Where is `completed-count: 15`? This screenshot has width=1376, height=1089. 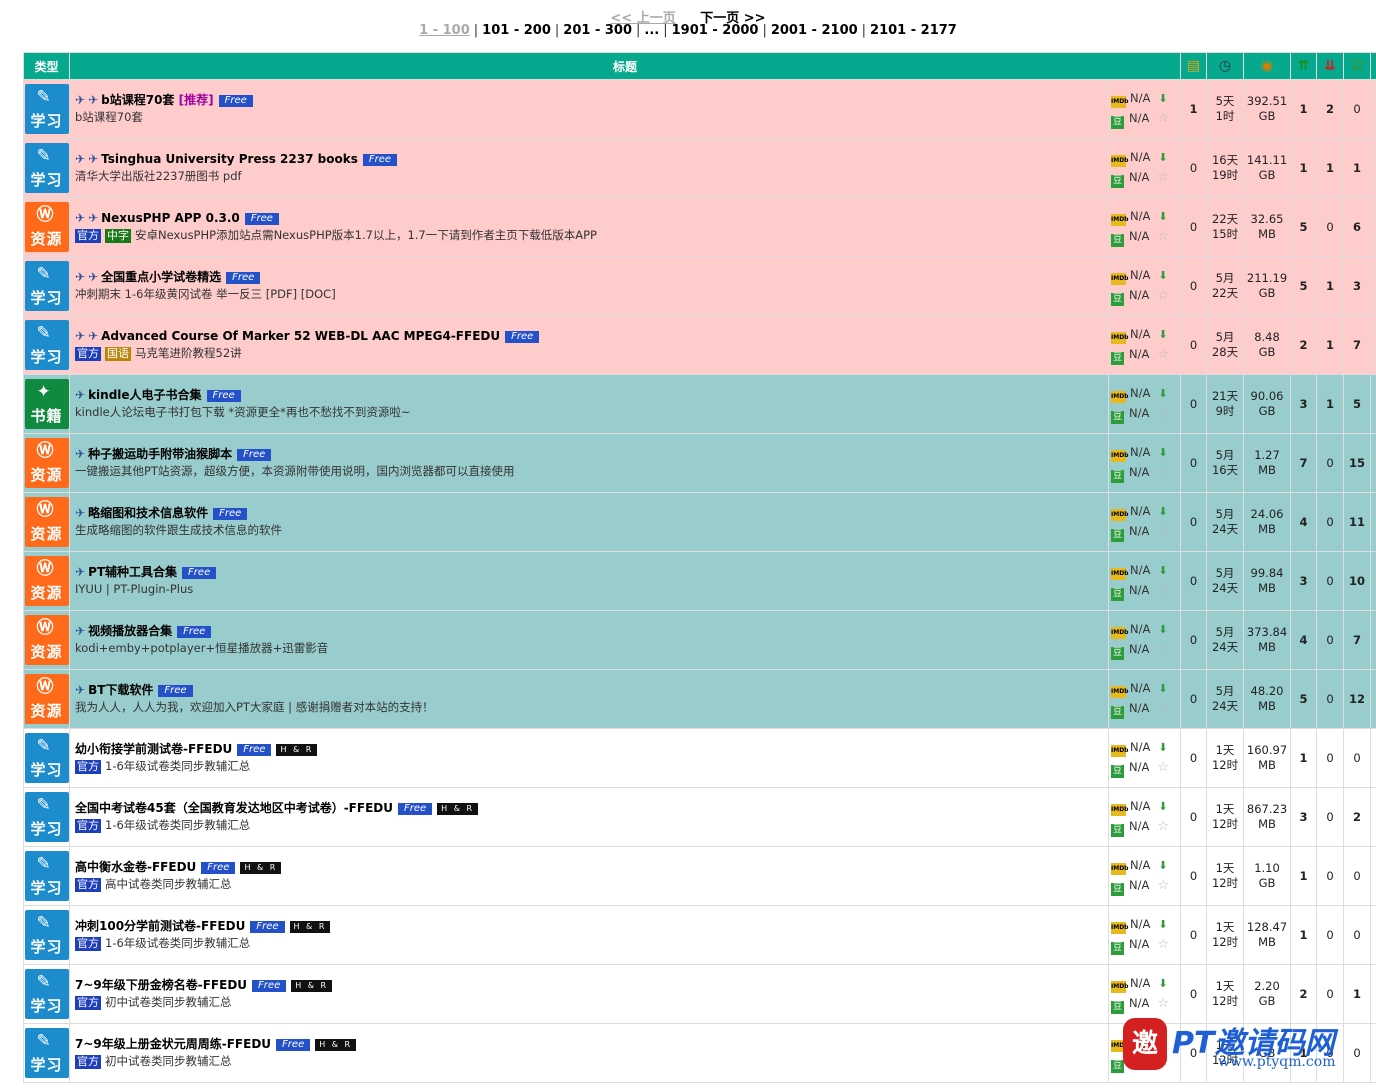 completed-count: 15 is located at coordinates (1357, 463).